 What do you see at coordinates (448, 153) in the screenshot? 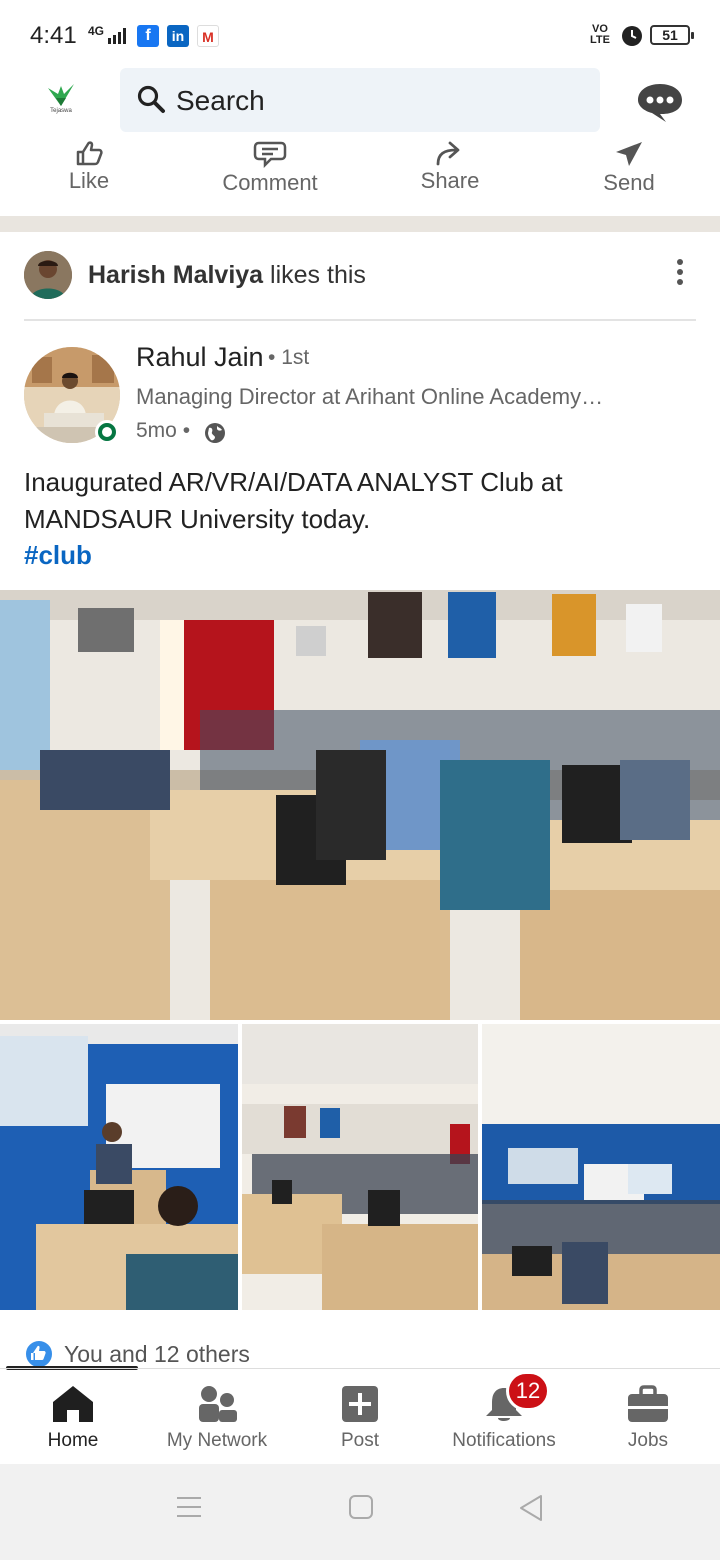
I see `share-icon` at bounding box center [448, 153].